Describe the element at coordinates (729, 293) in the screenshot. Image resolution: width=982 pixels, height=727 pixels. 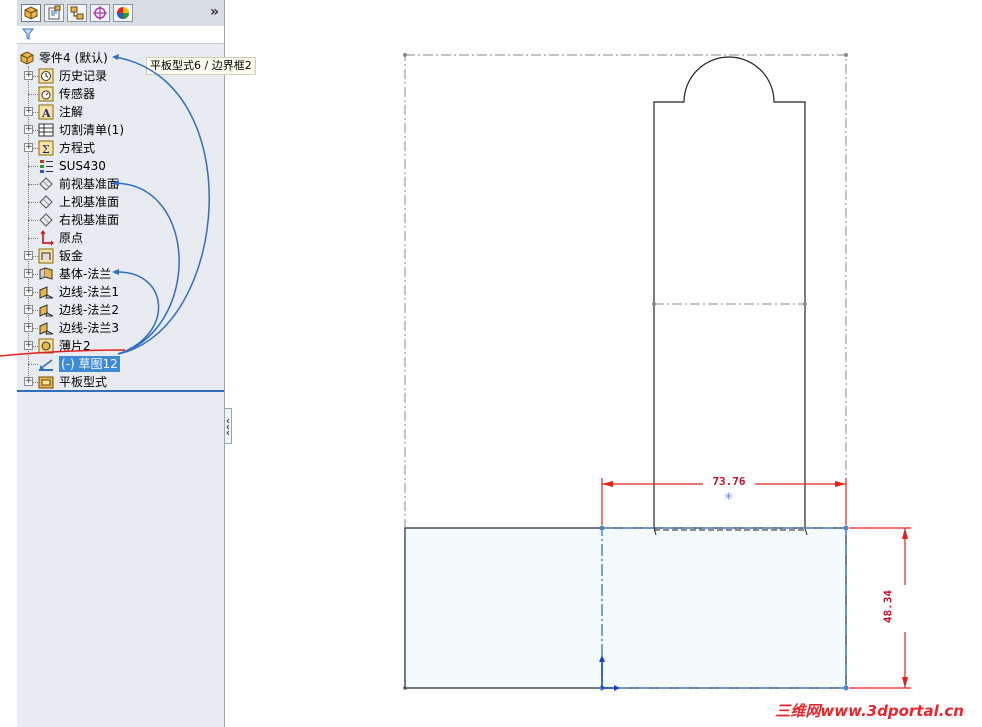
I see `tab-outline` at that location.